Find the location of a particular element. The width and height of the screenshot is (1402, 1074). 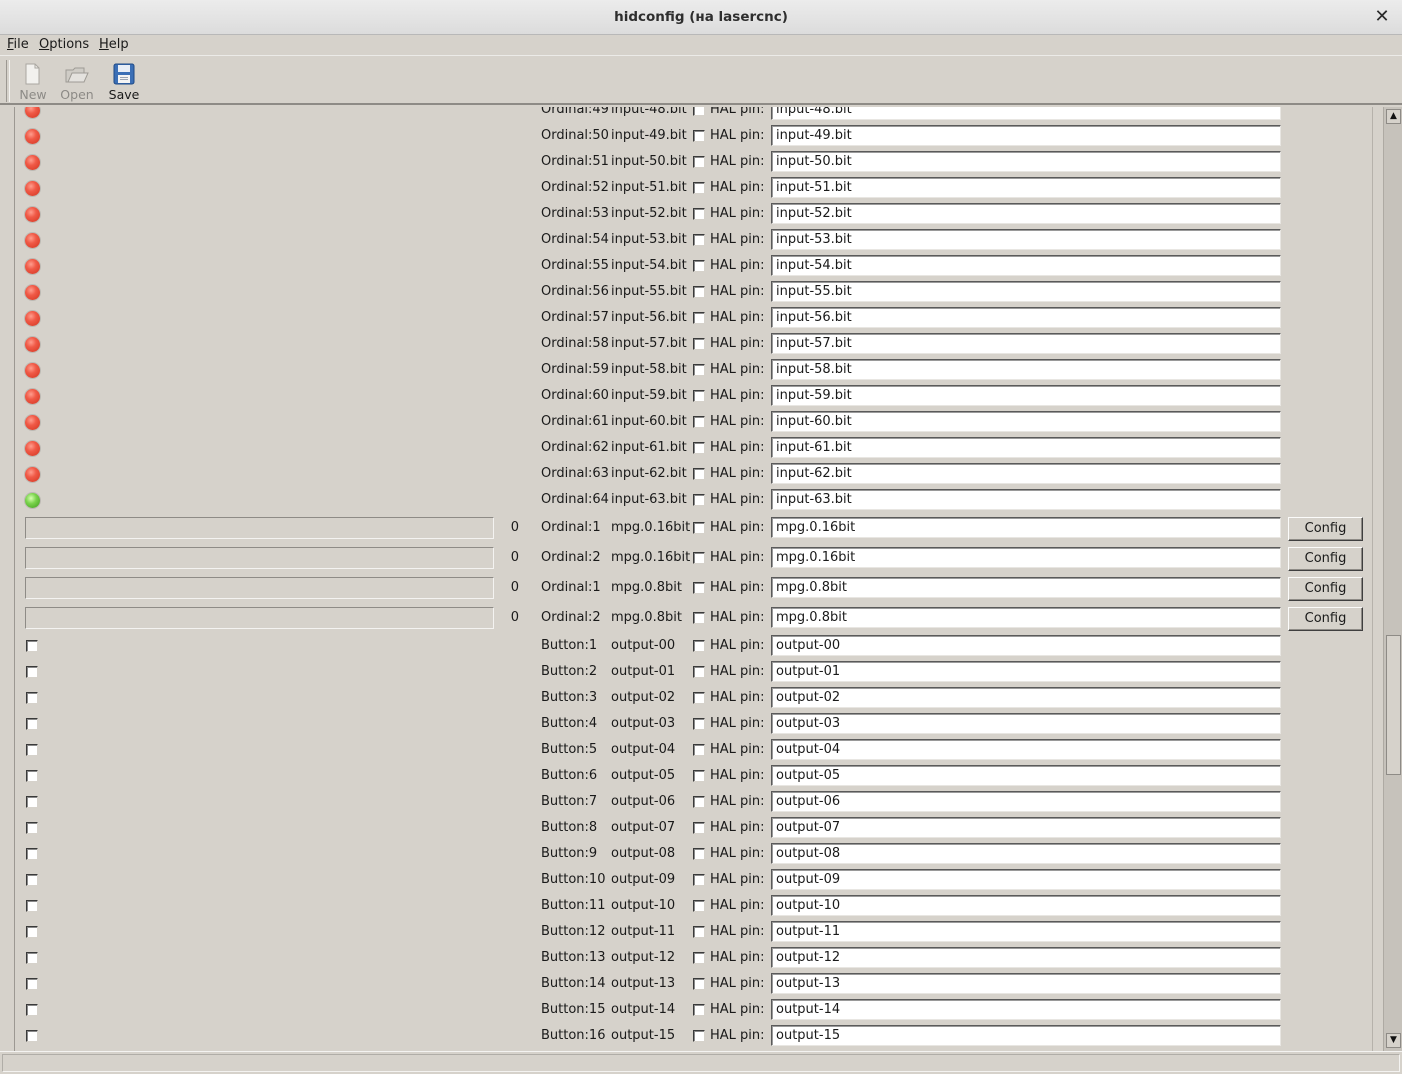

menu-file: File is located at coordinates (18, 44).